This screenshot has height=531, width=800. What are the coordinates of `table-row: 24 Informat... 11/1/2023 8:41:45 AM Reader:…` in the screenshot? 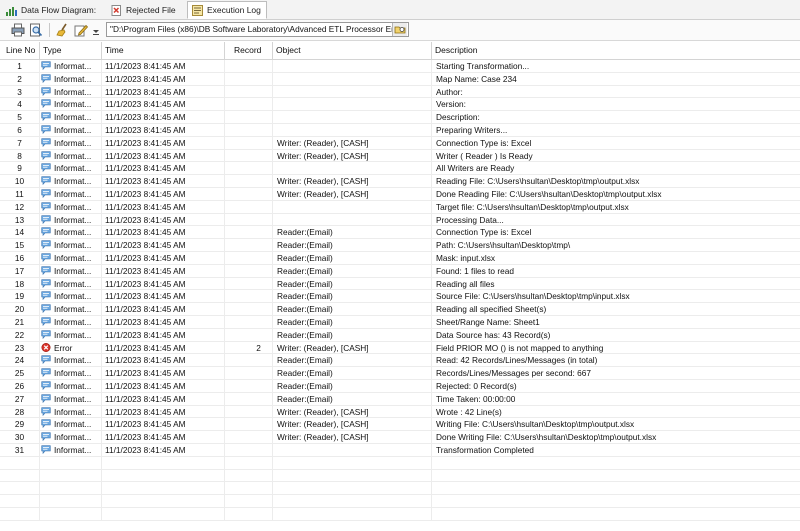 It's located at (400, 361).